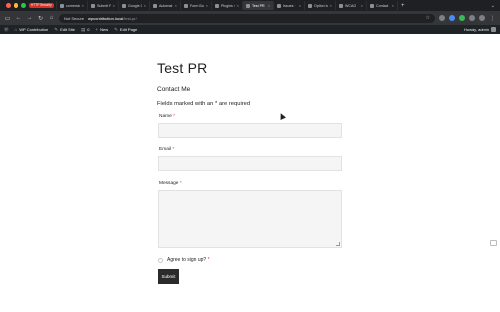  What do you see at coordinates (250, 219) in the screenshot?
I see `message-textarea` at bounding box center [250, 219].